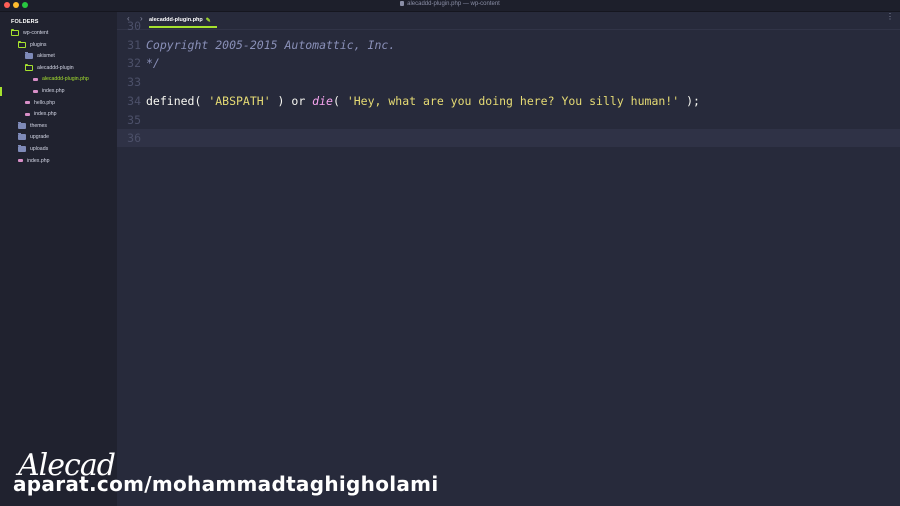 This screenshot has width=900, height=506. I want to click on tree-item: akismet, so click(40, 56).